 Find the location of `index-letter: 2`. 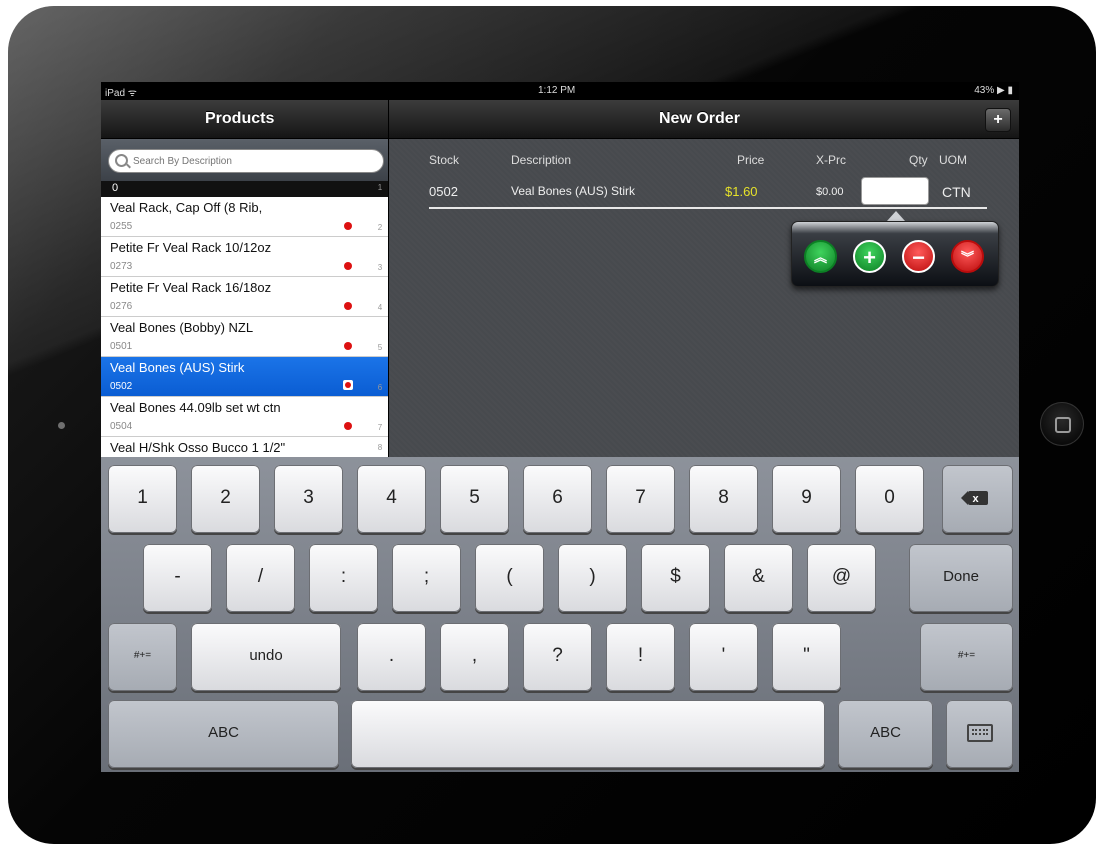

index-letter: 2 is located at coordinates (380, 227).